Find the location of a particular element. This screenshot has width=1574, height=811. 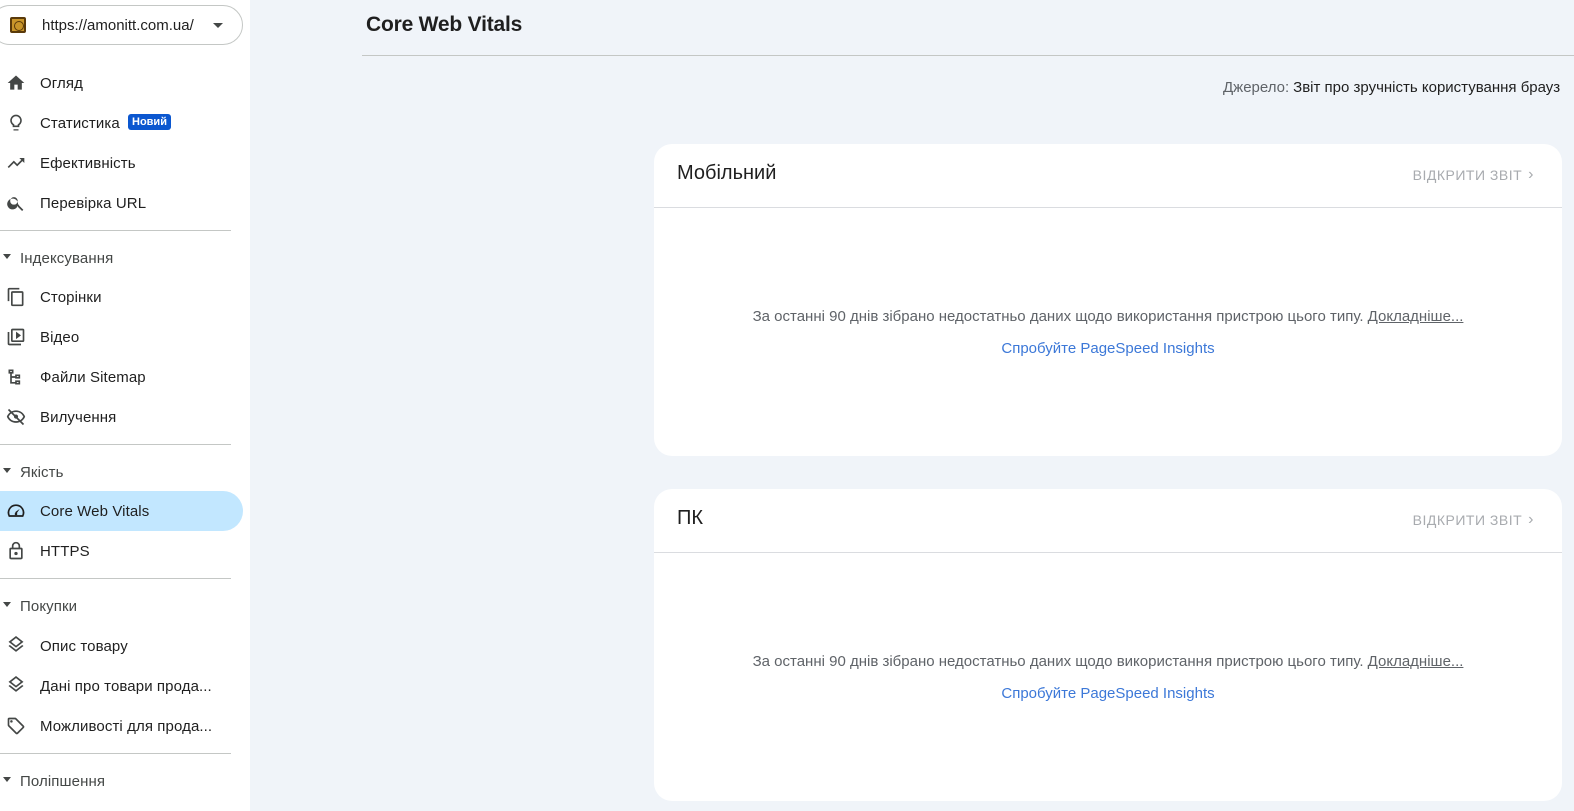

chevron-down-icon is located at coordinates (218, 25).